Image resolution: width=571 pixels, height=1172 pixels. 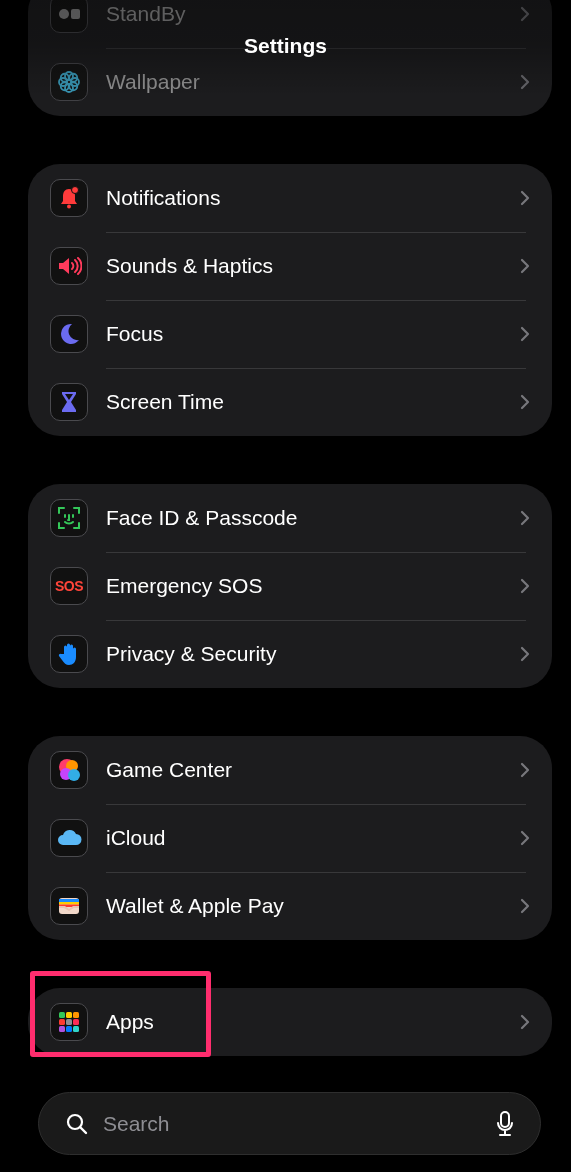 I want to click on app-grid-icon, so click(x=69, y=1022).